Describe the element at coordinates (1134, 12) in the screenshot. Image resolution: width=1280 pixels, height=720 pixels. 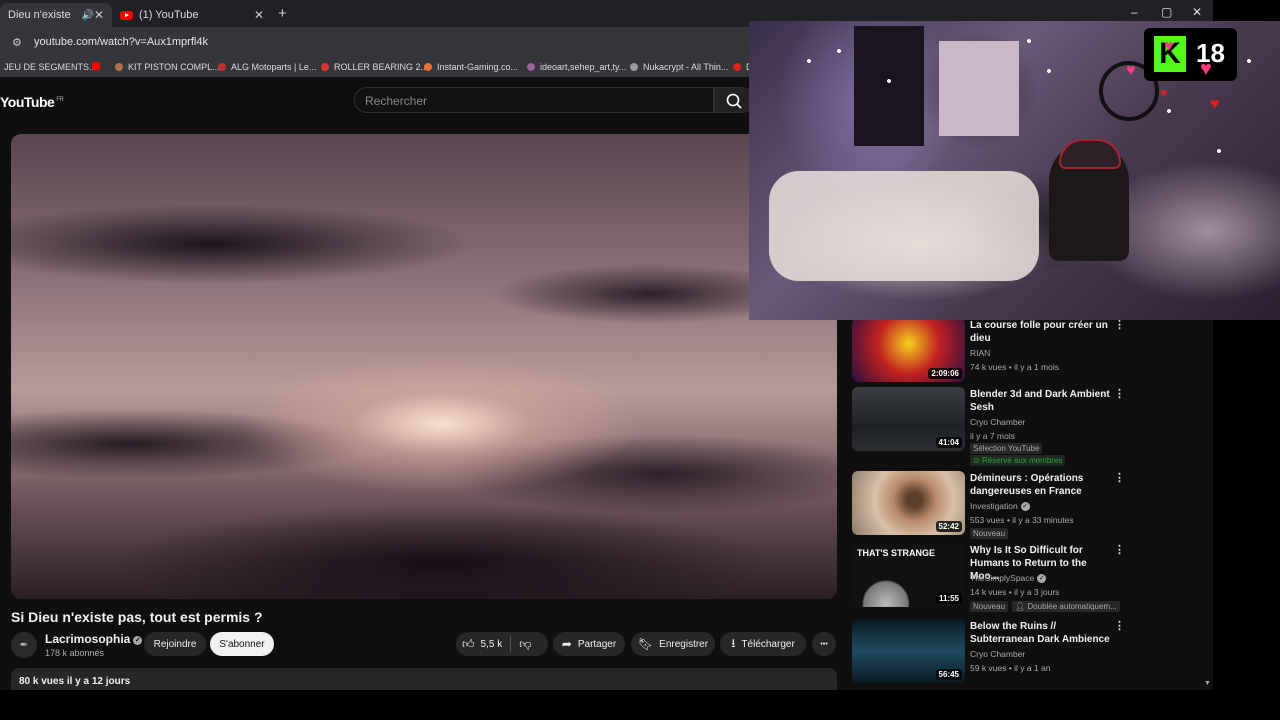
I see `minimize-button: –` at that location.